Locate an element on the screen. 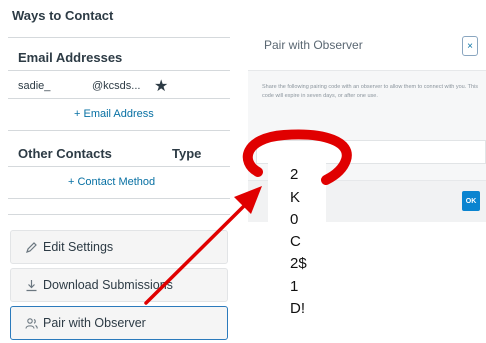  annotation-arrow-shaft is located at coordinates (196, 253).